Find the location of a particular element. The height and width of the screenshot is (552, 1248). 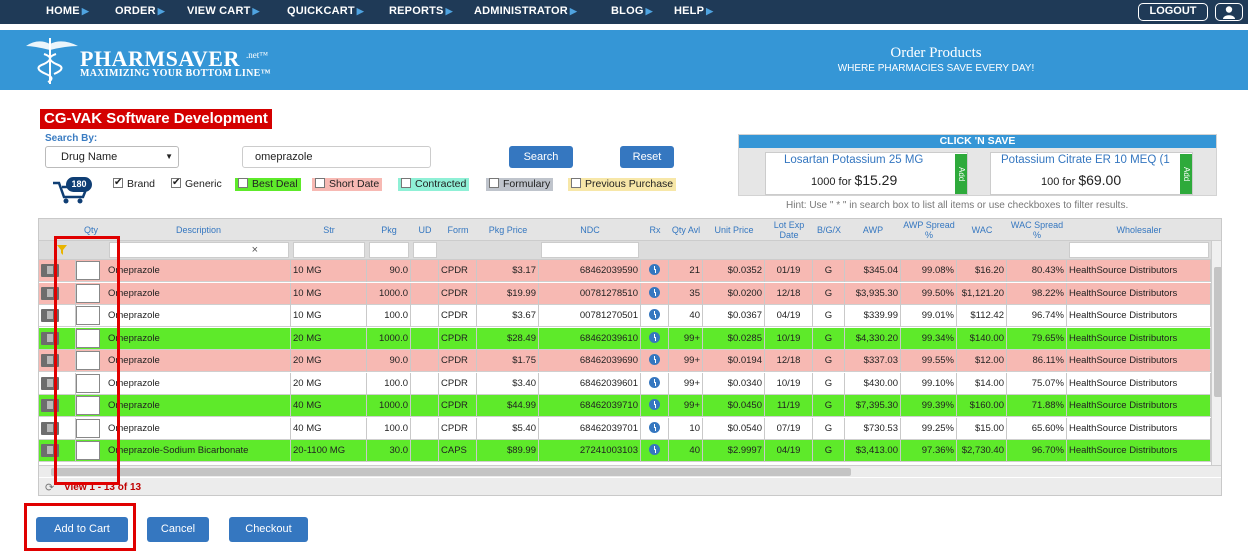

search-button: Search is located at coordinates (541, 157).